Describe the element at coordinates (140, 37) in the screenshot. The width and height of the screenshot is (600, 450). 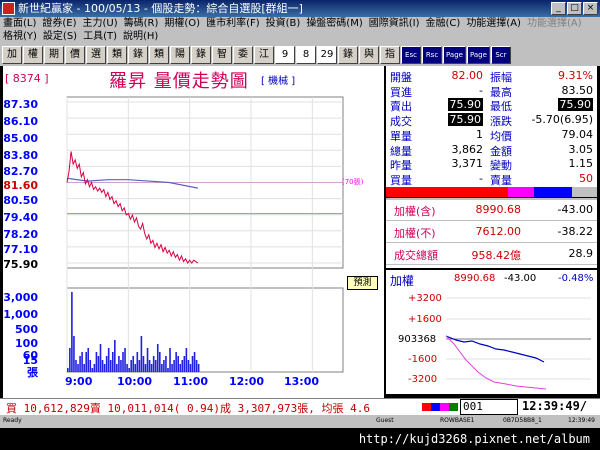
I see `menu-help: 說明(H)` at that location.